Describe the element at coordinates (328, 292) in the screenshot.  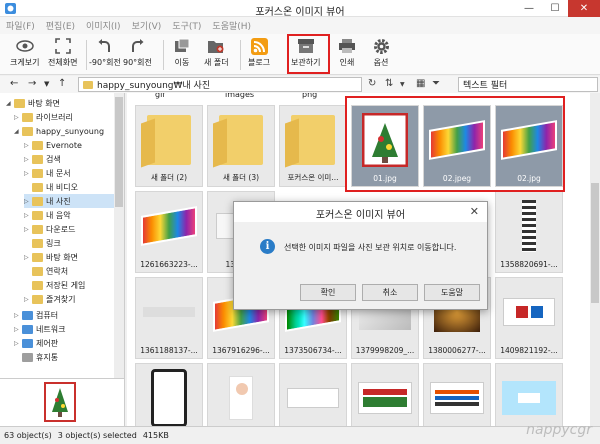
I see `ok-button: 확인` at that location.